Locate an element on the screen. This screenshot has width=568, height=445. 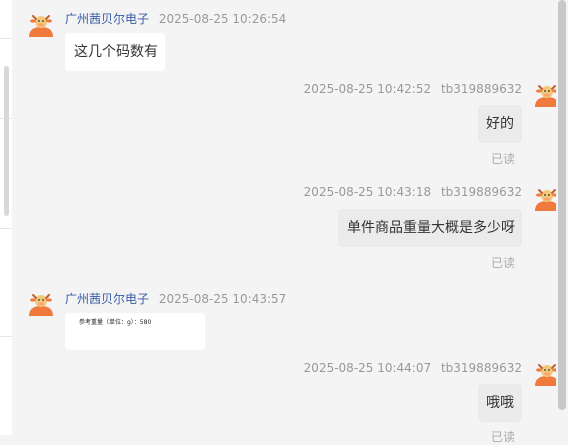
message-meta: 2025-08-25 10:44:07 tb319889632 is located at coordinates (413, 368).